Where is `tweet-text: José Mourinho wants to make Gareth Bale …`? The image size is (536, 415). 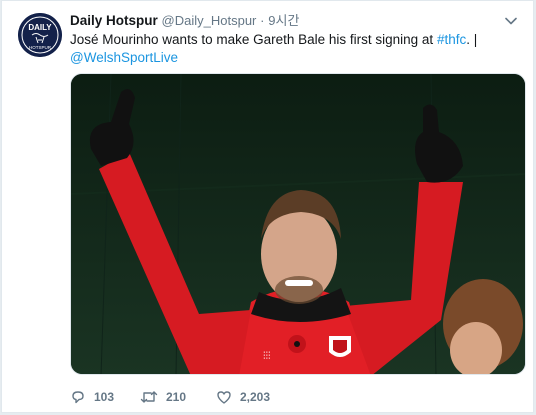
tweet-text: José Mourinho wants to make Gareth Bale … is located at coordinates (295, 49).